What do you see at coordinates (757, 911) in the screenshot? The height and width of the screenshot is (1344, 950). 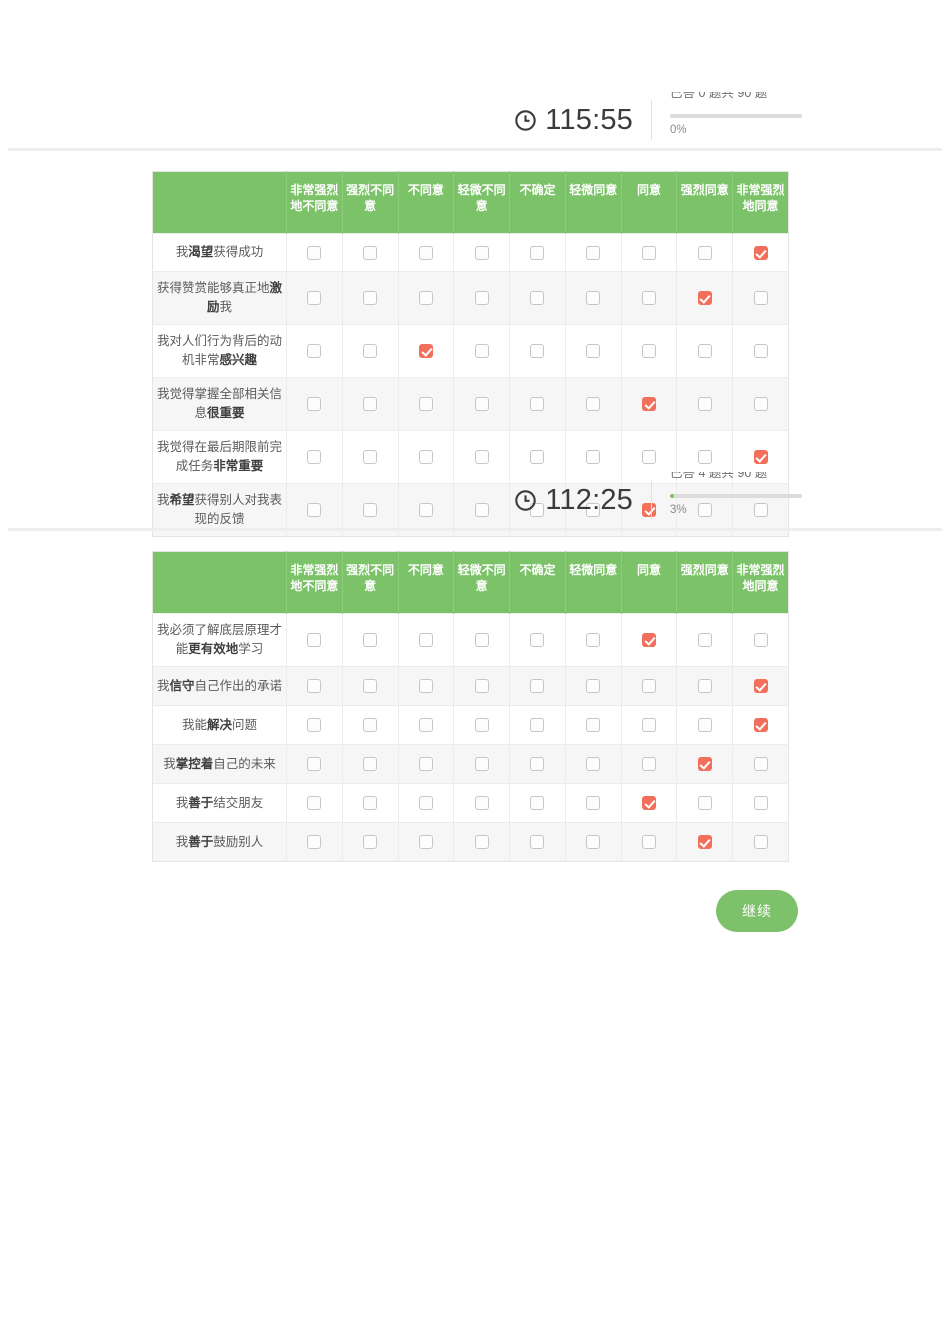 I see `continue-button: 继续` at bounding box center [757, 911].